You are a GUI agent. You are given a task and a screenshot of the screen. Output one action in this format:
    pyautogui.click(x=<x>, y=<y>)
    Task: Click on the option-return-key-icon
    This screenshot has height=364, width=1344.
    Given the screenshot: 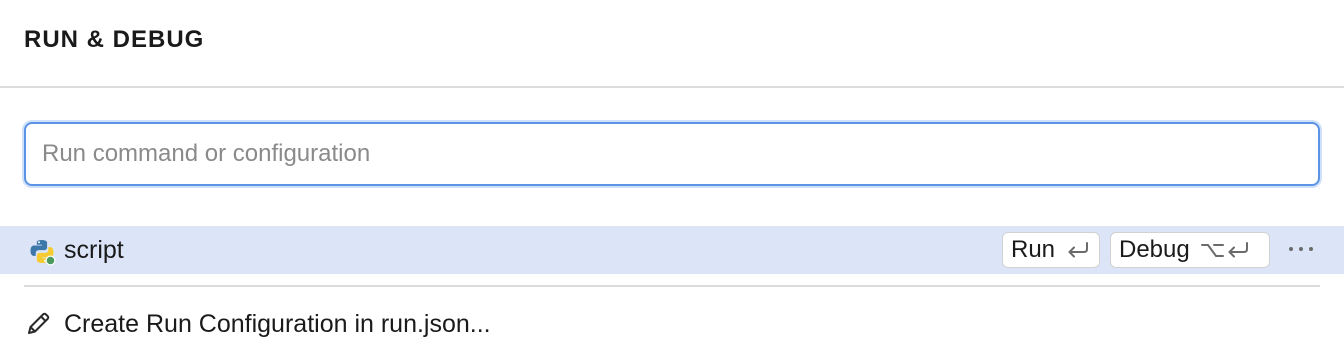 What is the action you would take?
    pyautogui.click(x=1226, y=250)
    